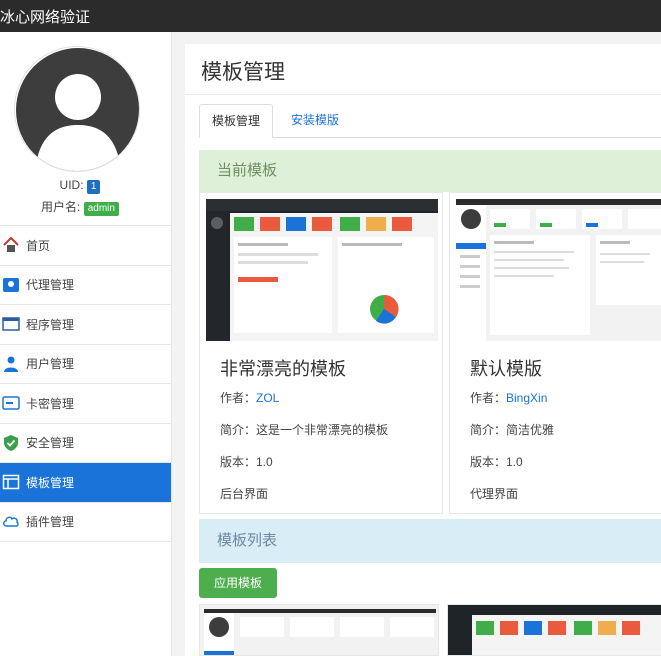 The height and width of the screenshot is (656, 661). What do you see at coordinates (50, 324) in the screenshot?
I see `sidebar-item-label: 程序管理` at bounding box center [50, 324].